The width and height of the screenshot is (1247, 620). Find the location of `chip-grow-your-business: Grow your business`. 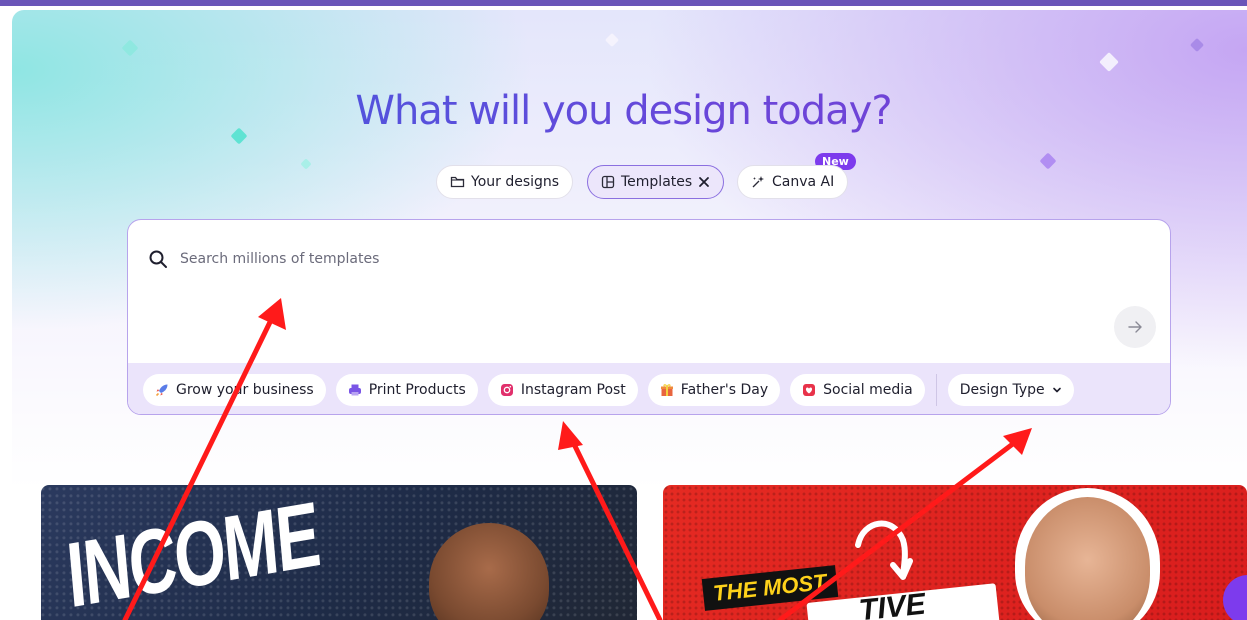

chip-grow-your-business: Grow your business is located at coordinates (234, 389).